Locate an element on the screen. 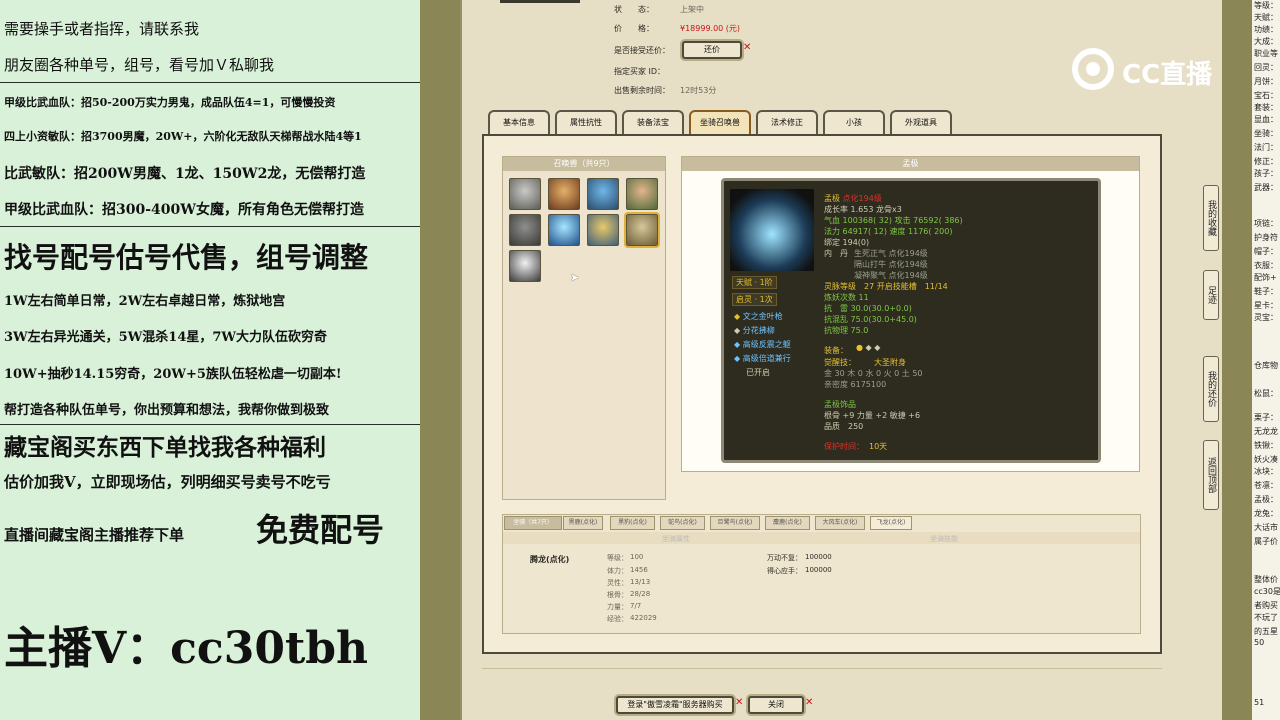 Image resolution: width=1280 pixels, height=720 pixels. bargain-button: 还价 is located at coordinates (712, 50).